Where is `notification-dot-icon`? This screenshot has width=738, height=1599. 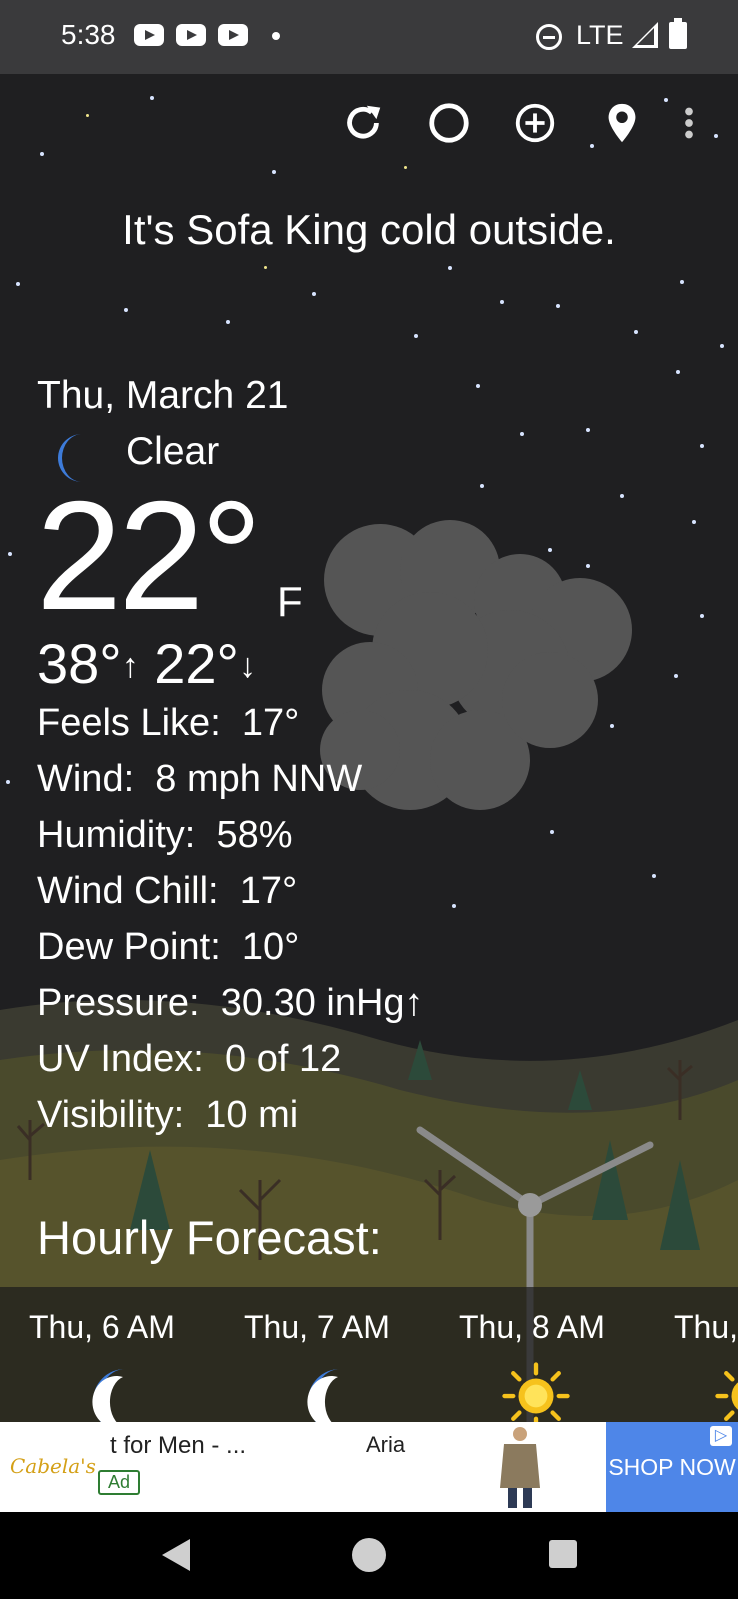
notification-dot-icon is located at coordinates (276, 36).